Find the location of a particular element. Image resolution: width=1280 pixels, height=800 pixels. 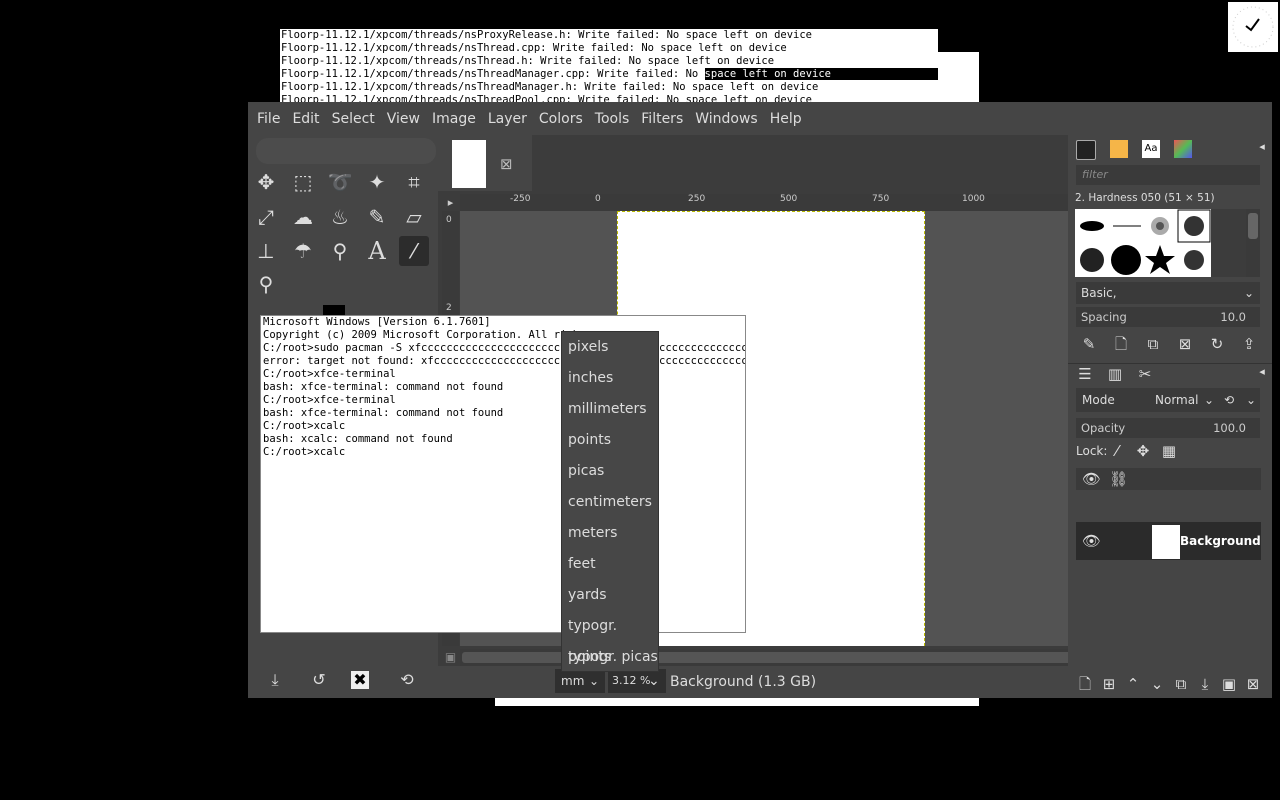

nav-icon: ▣ is located at coordinates (450, 657).